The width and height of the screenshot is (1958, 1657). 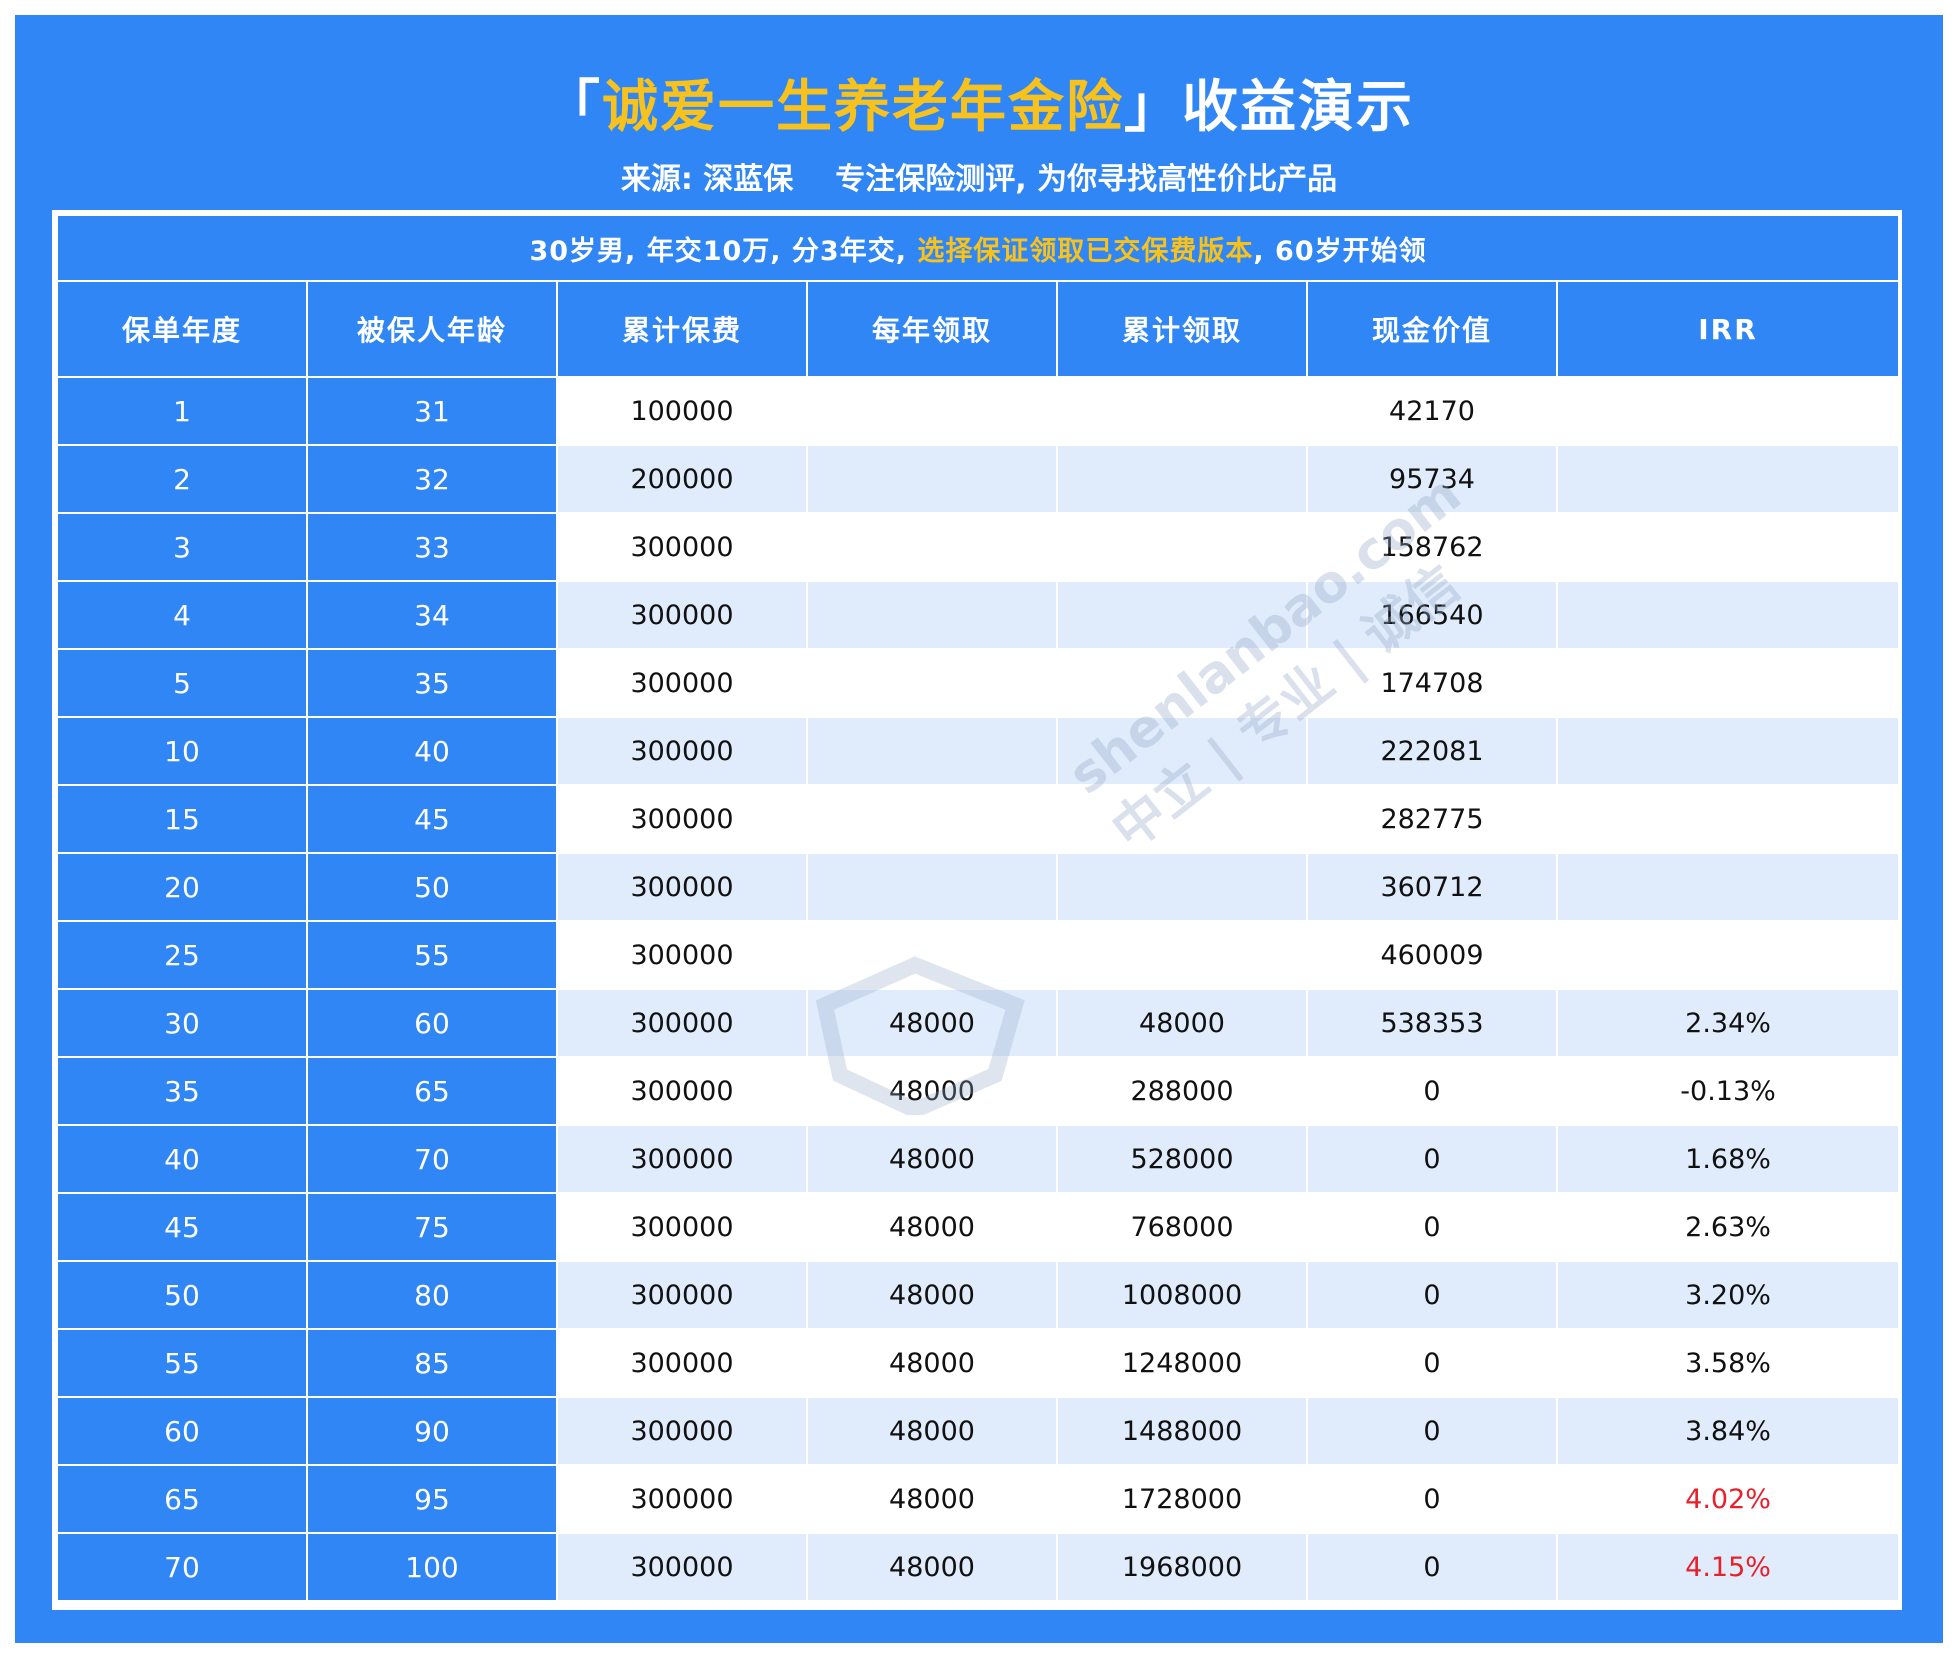 I want to click on cell-irr: 1.68%, so click(x=1728, y=1159).